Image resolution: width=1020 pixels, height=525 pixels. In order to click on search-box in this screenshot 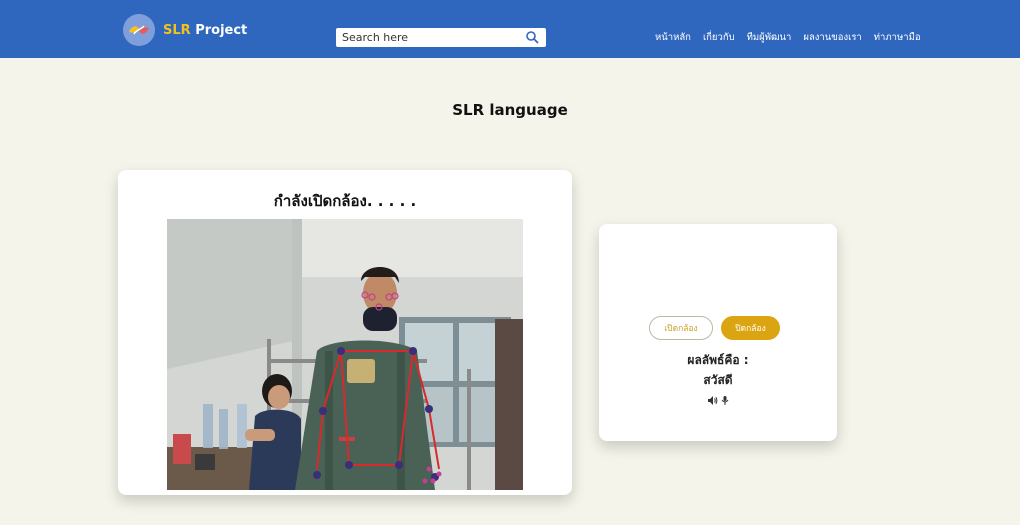, I will do `click(441, 37)`.